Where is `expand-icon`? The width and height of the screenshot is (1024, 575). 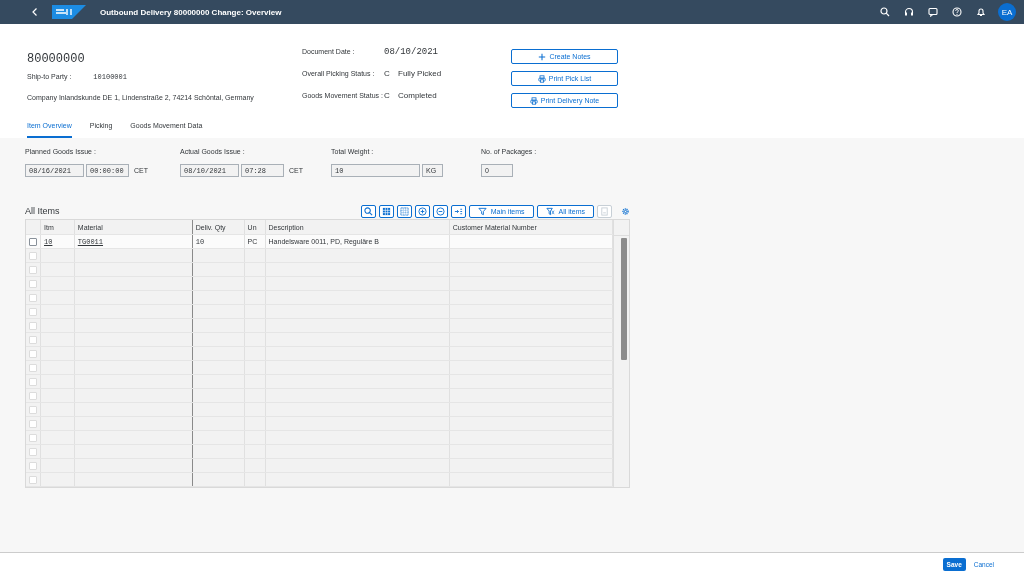 expand-icon is located at coordinates (422, 211).